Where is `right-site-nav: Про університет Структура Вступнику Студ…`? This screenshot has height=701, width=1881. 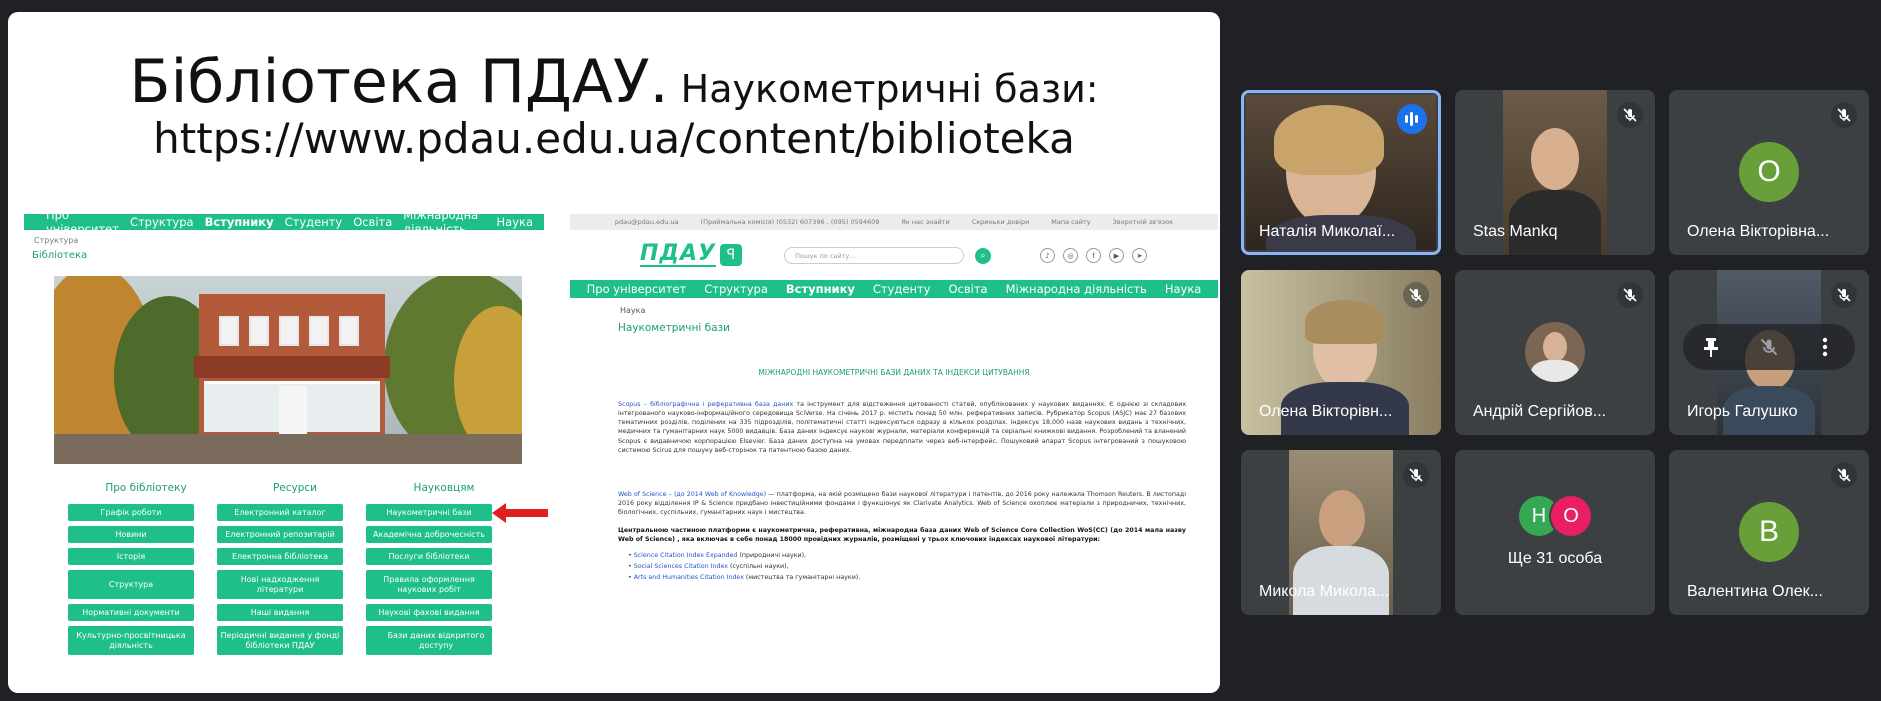
right-site-nav: Про університет Структура Вступнику Студ… is located at coordinates (894, 289).